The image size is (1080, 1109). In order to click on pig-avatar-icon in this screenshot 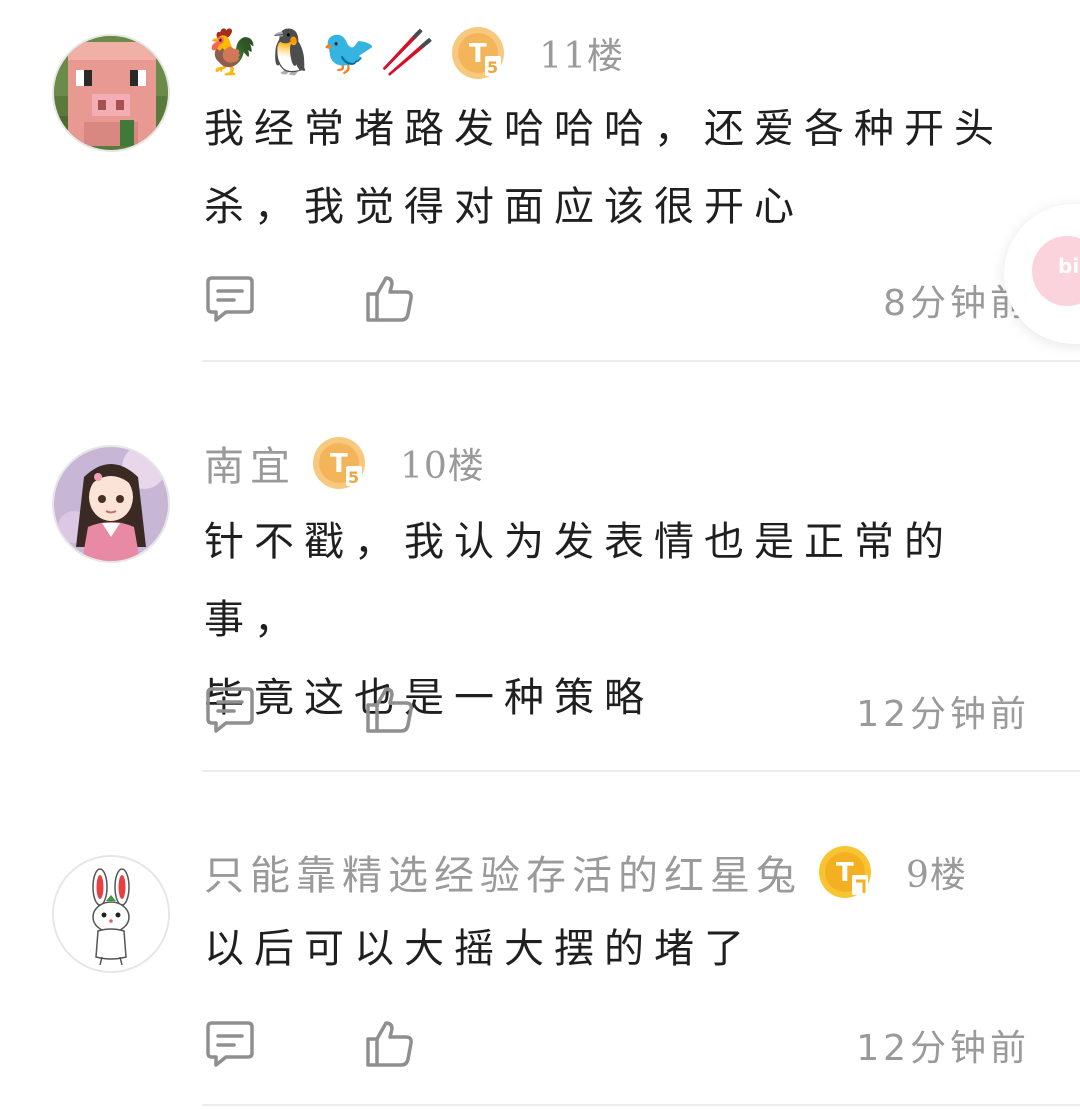, I will do `click(111, 93)`.